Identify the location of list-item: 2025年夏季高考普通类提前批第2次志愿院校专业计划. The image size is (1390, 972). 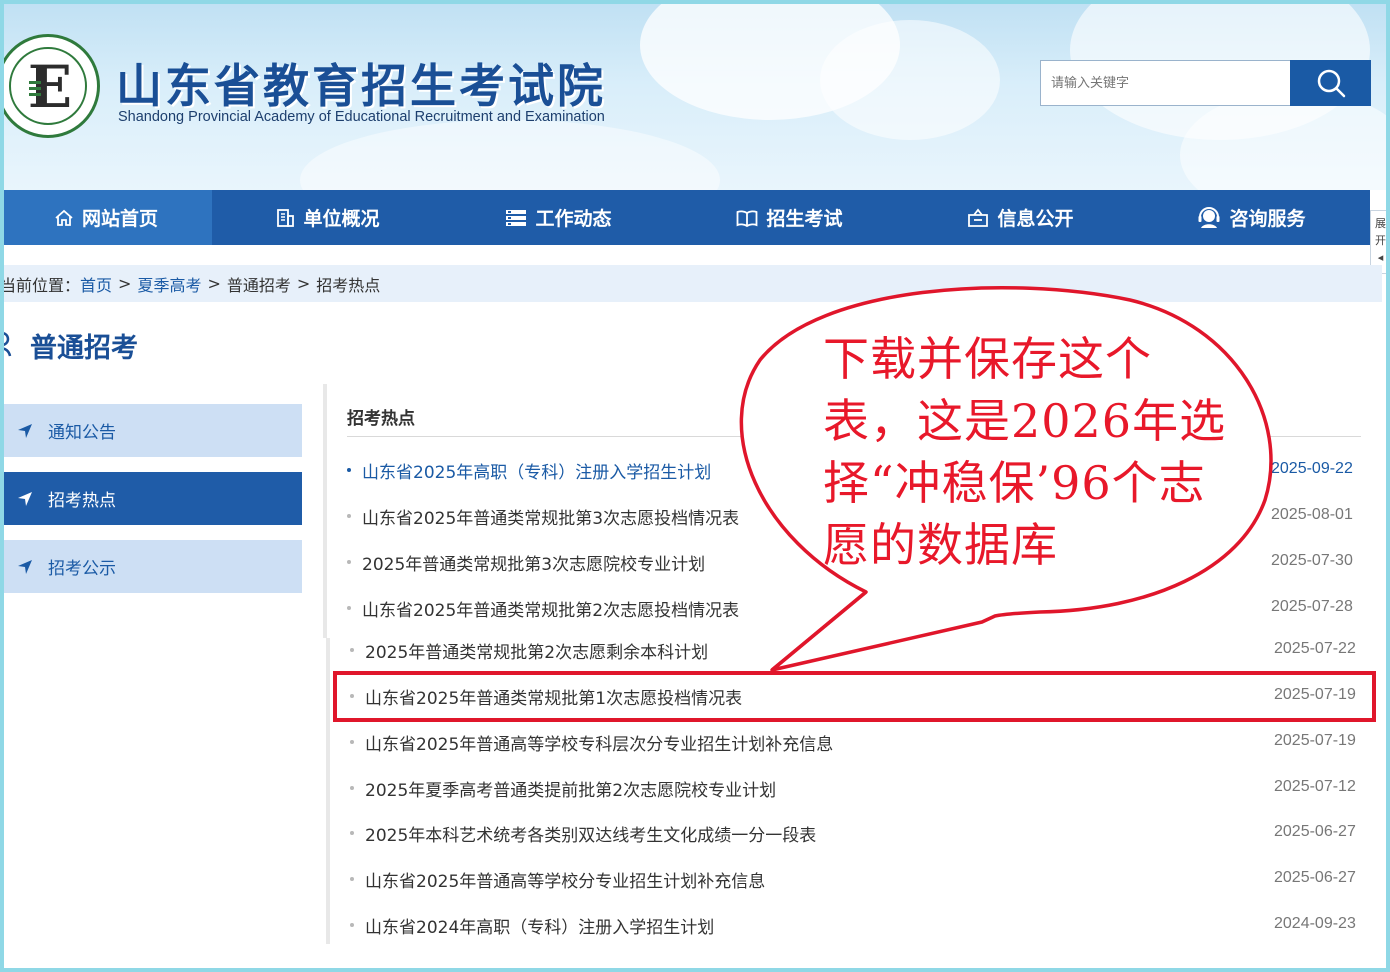
(563, 788).